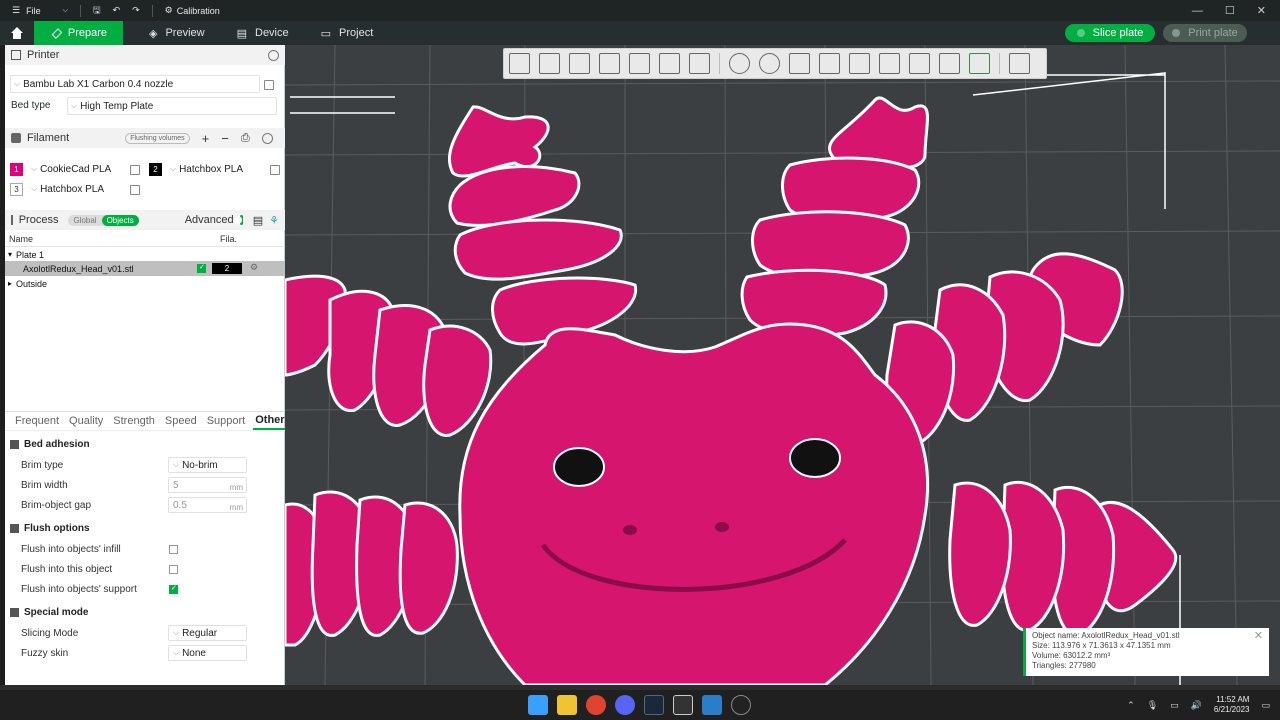  What do you see at coordinates (949, 63) in the screenshot?
I see `text-icon` at bounding box center [949, 63].